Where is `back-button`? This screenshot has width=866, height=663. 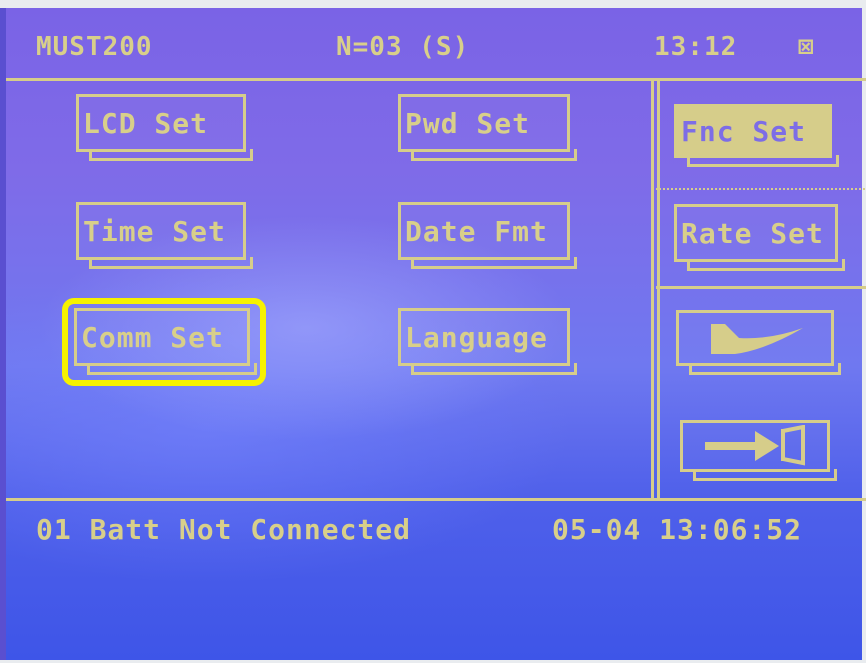 back-button is located at coordinates (758, 342).